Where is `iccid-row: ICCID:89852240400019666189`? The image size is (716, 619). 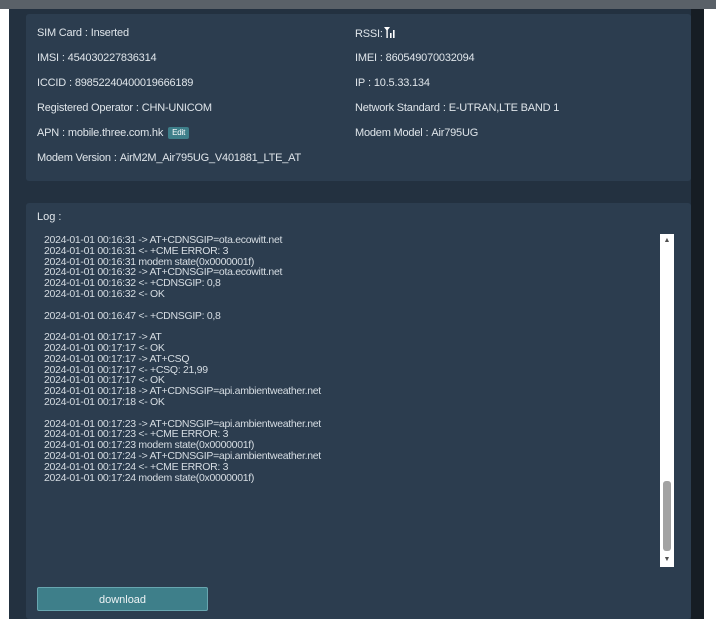
iccid-row: ICCID:89852240400019666189 is located at coordinates (115, 83).